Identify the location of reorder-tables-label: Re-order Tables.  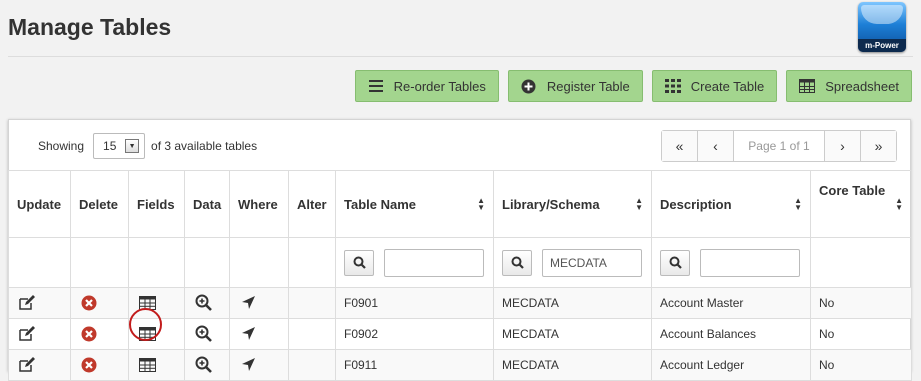
(439, 86).